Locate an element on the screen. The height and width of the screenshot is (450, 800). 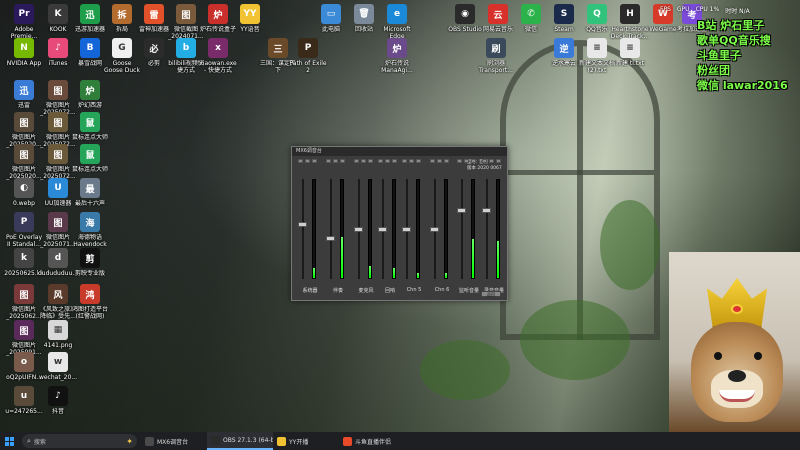
desktop-icon: ▦ 4141.png is located at coordinates (58, 334).